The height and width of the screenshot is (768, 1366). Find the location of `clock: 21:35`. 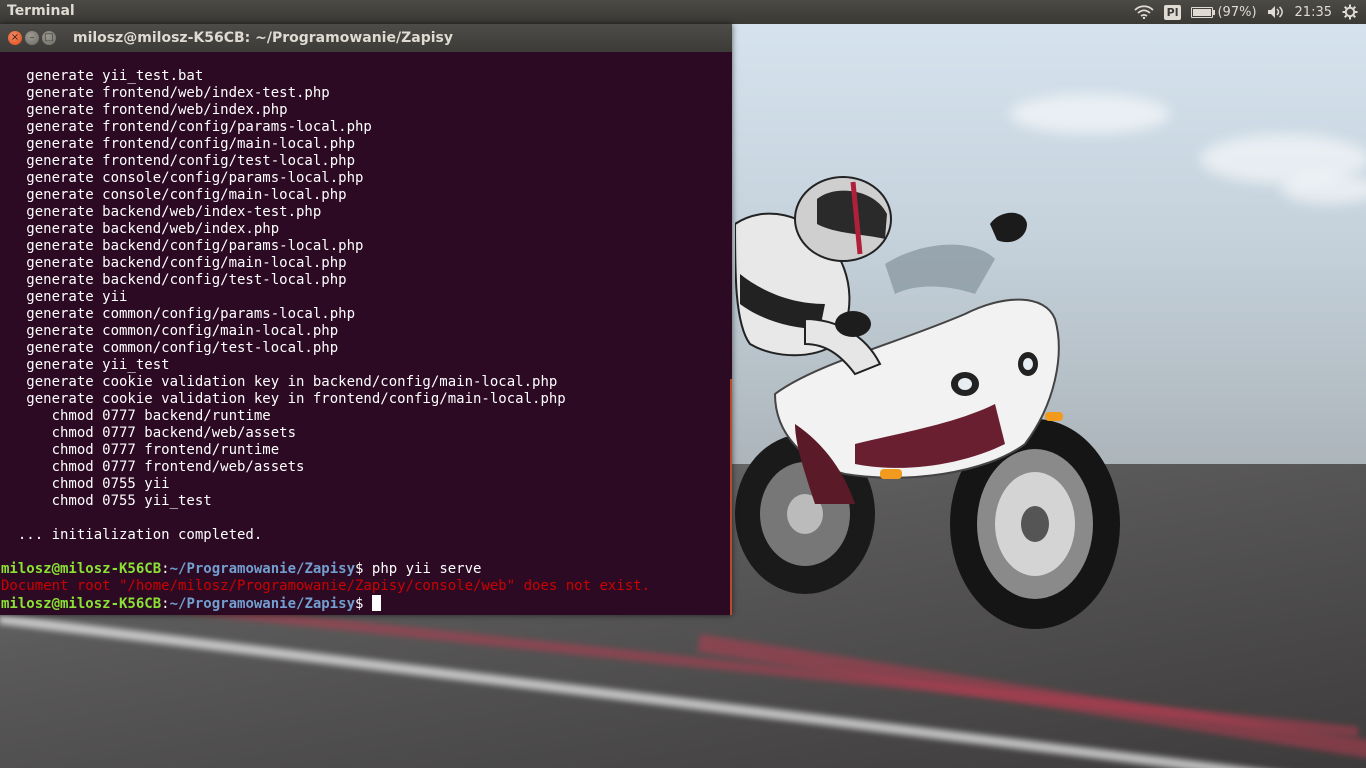

clock: 21:35 is located at coordinates (1313, 12).